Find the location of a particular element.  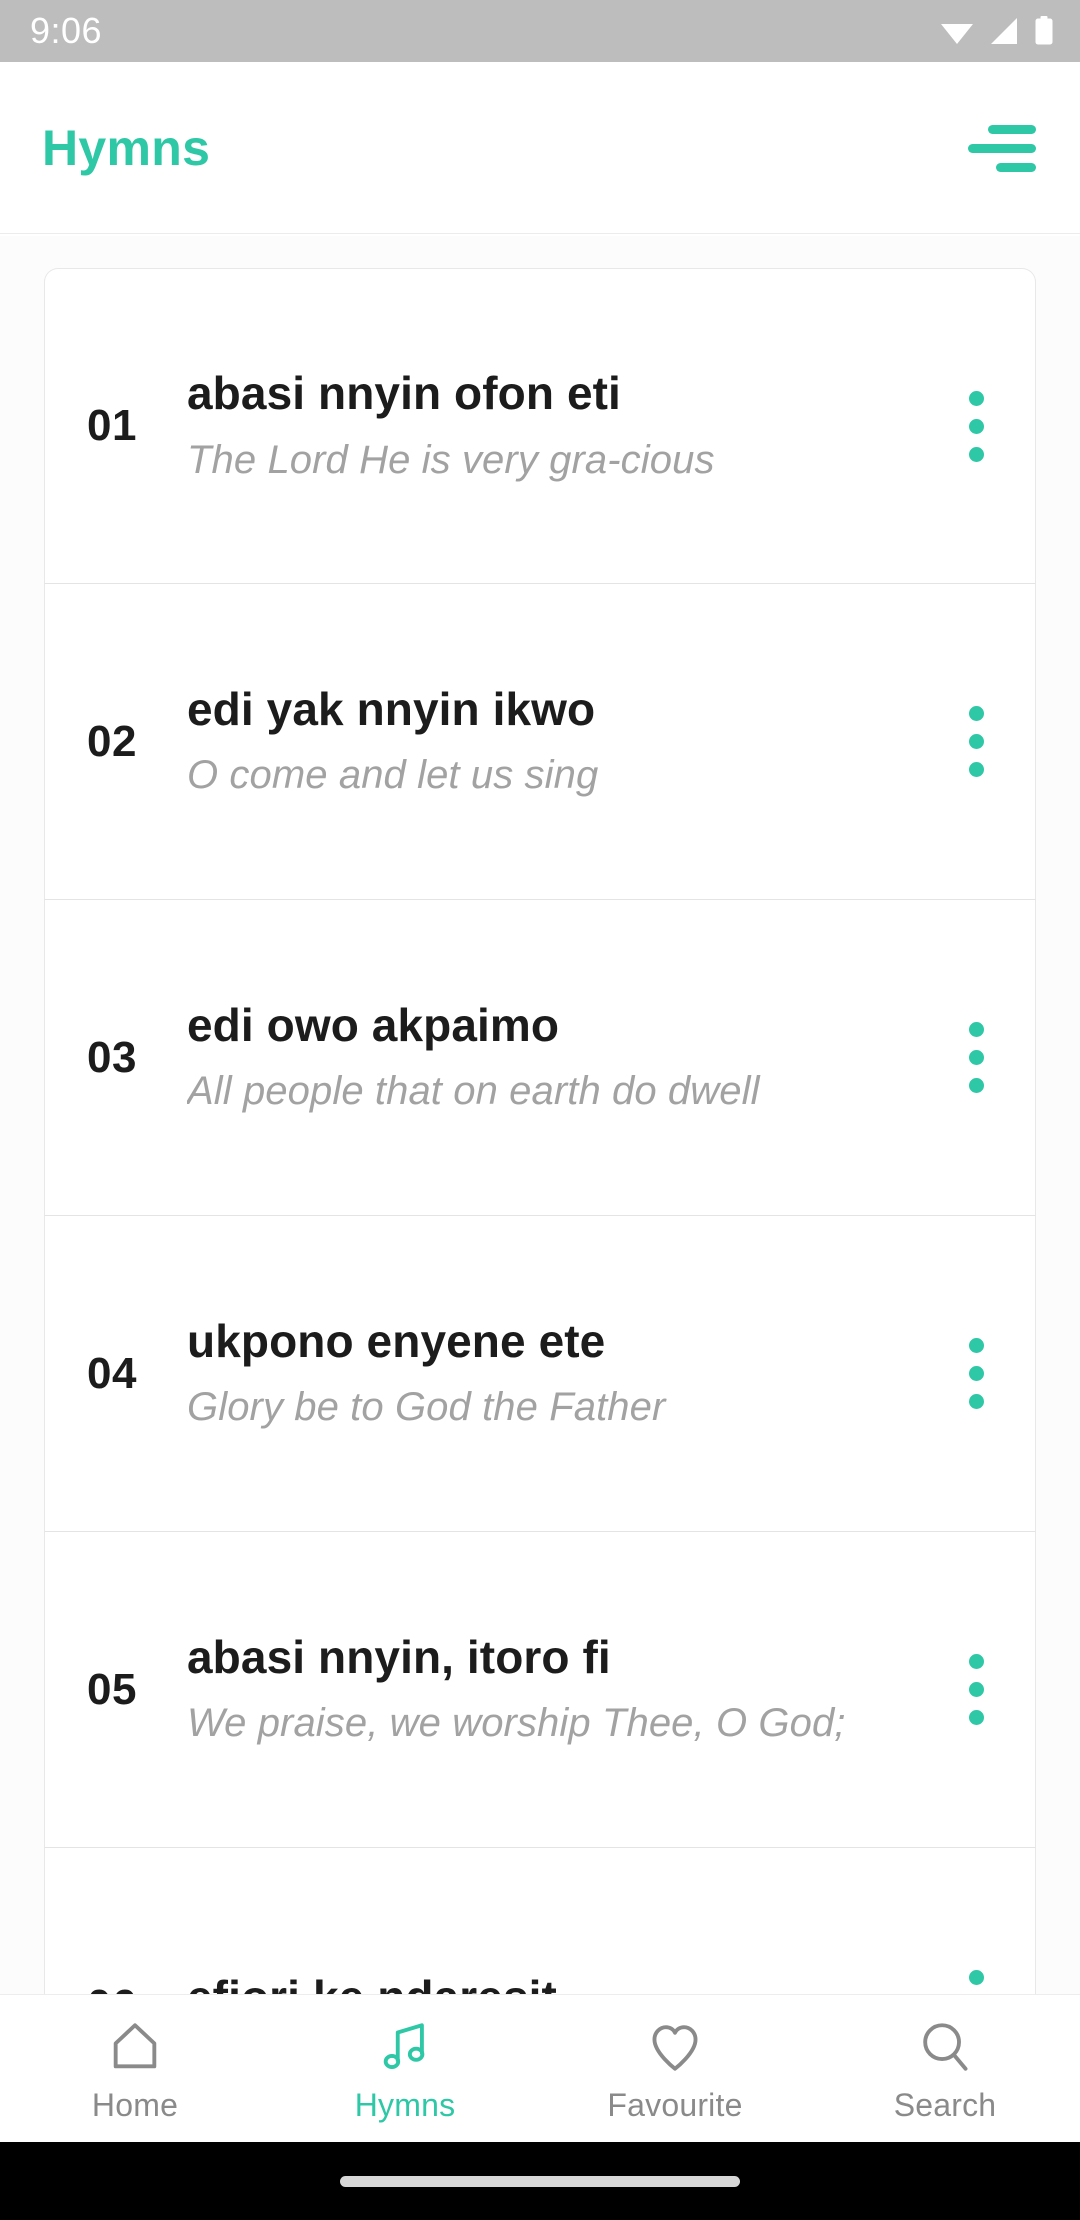

hymn-number: 03 is located at coordinates (112, 1057).